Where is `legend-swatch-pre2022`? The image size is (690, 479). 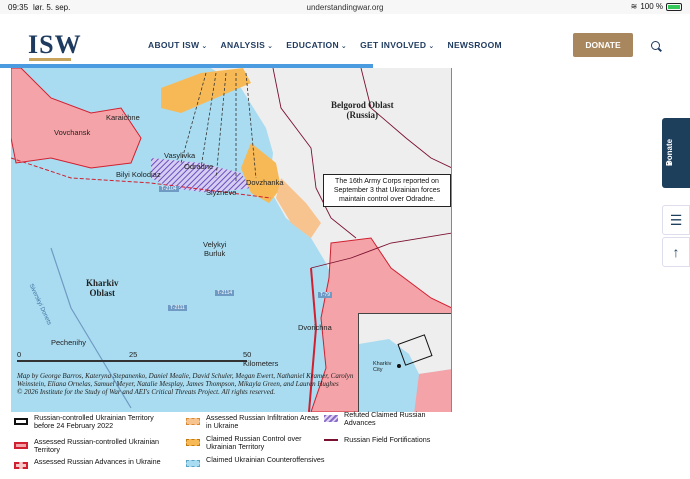
legend-swatch-pre2022 is located at coordinates (21, 421).